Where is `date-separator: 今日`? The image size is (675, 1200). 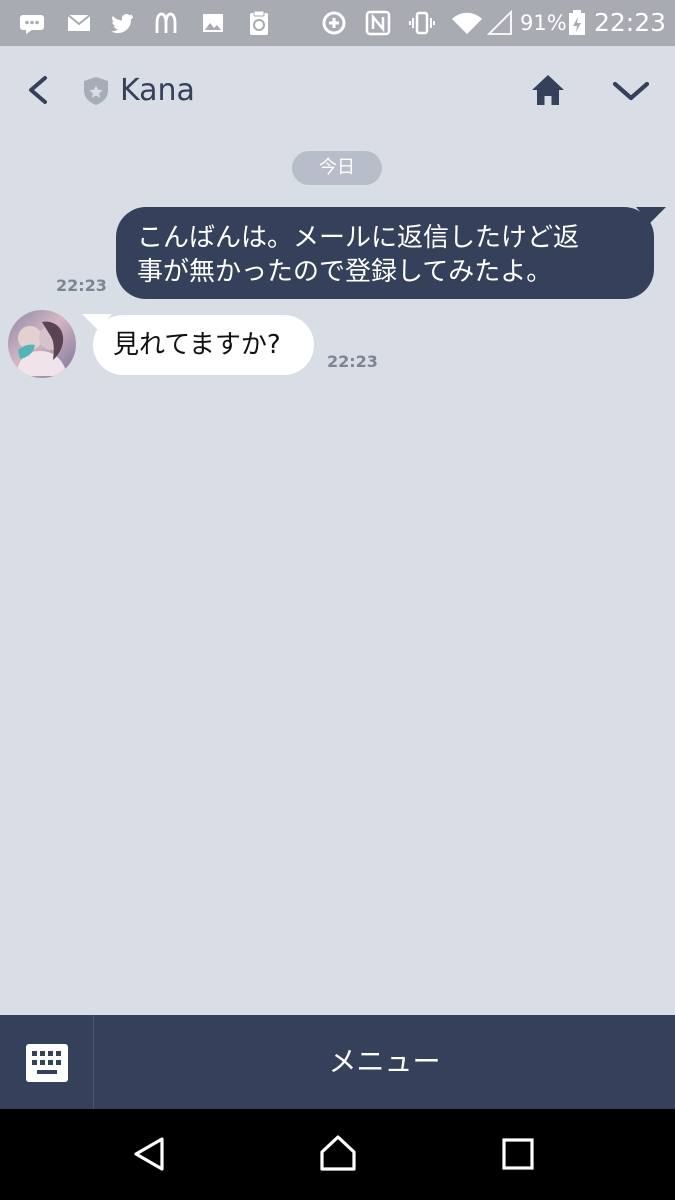 date-separator: 今日 is located at coordinates (337, 168).